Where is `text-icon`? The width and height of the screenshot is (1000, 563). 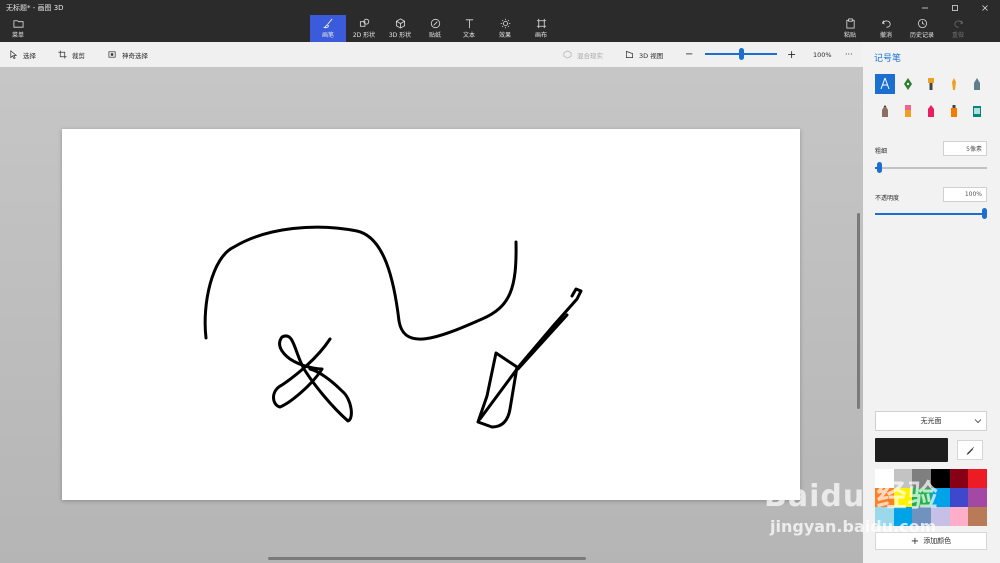 text-icon is located at coordinates (469, 24).